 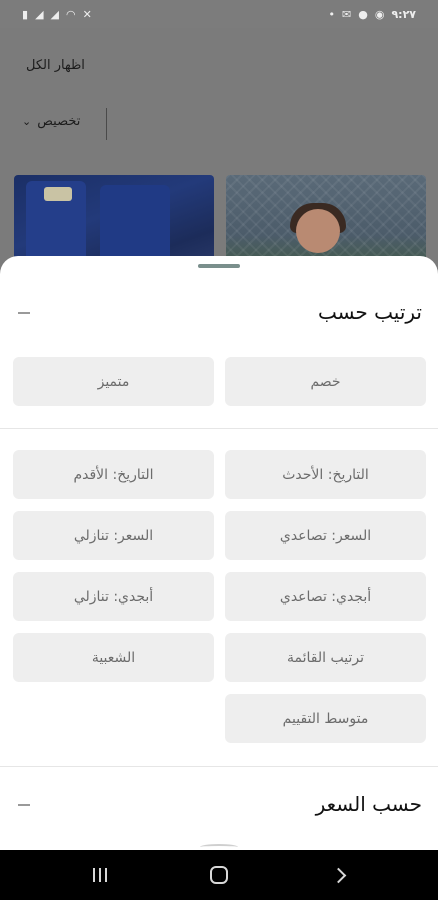 What do you see at coordinates (113, 474) in the screenshot?
I see `option-date-oldest: التاريخ: الأقدم` at bounding box center [113, 474].